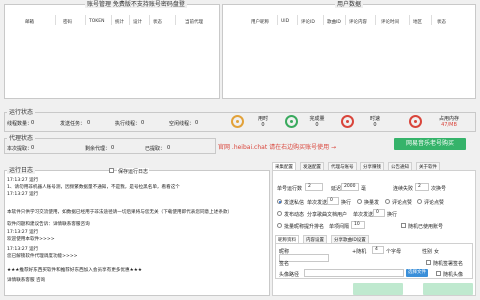 This screenshot has width=480, height=300. I want to click on comment-like-radio, so click(387, 201).